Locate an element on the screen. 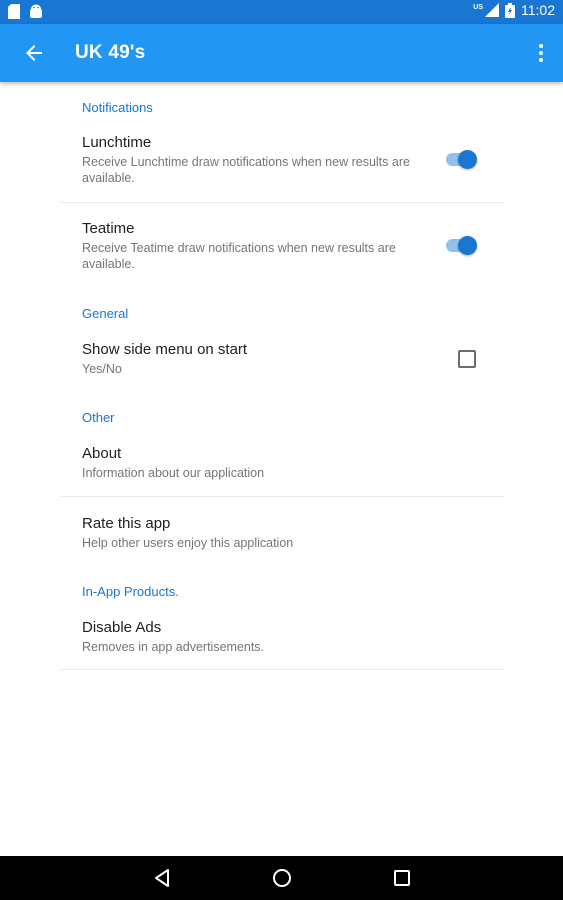  nav-recents-button is located at coordinates (402, 878).